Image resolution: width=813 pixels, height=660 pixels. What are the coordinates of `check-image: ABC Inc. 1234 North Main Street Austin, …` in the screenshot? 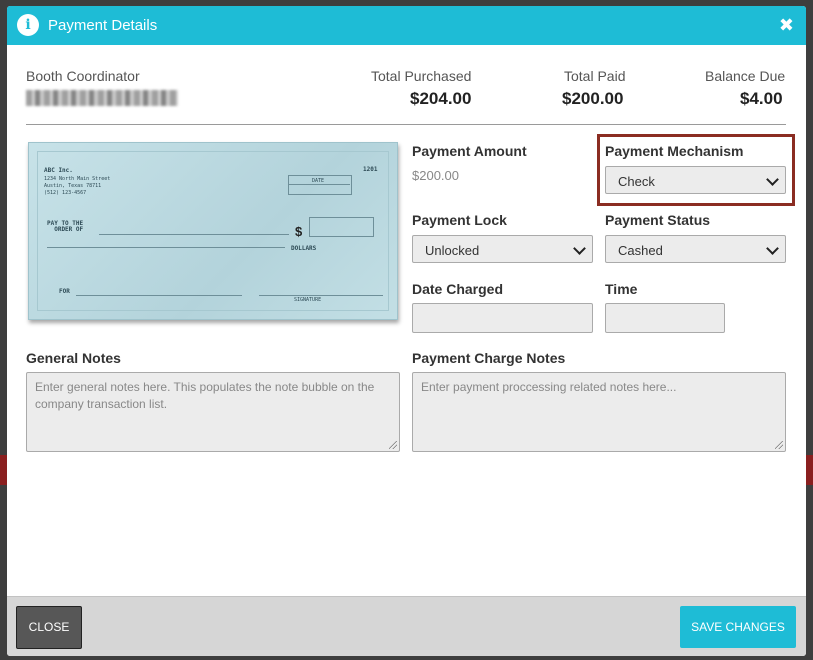 It's located at (213, 231).